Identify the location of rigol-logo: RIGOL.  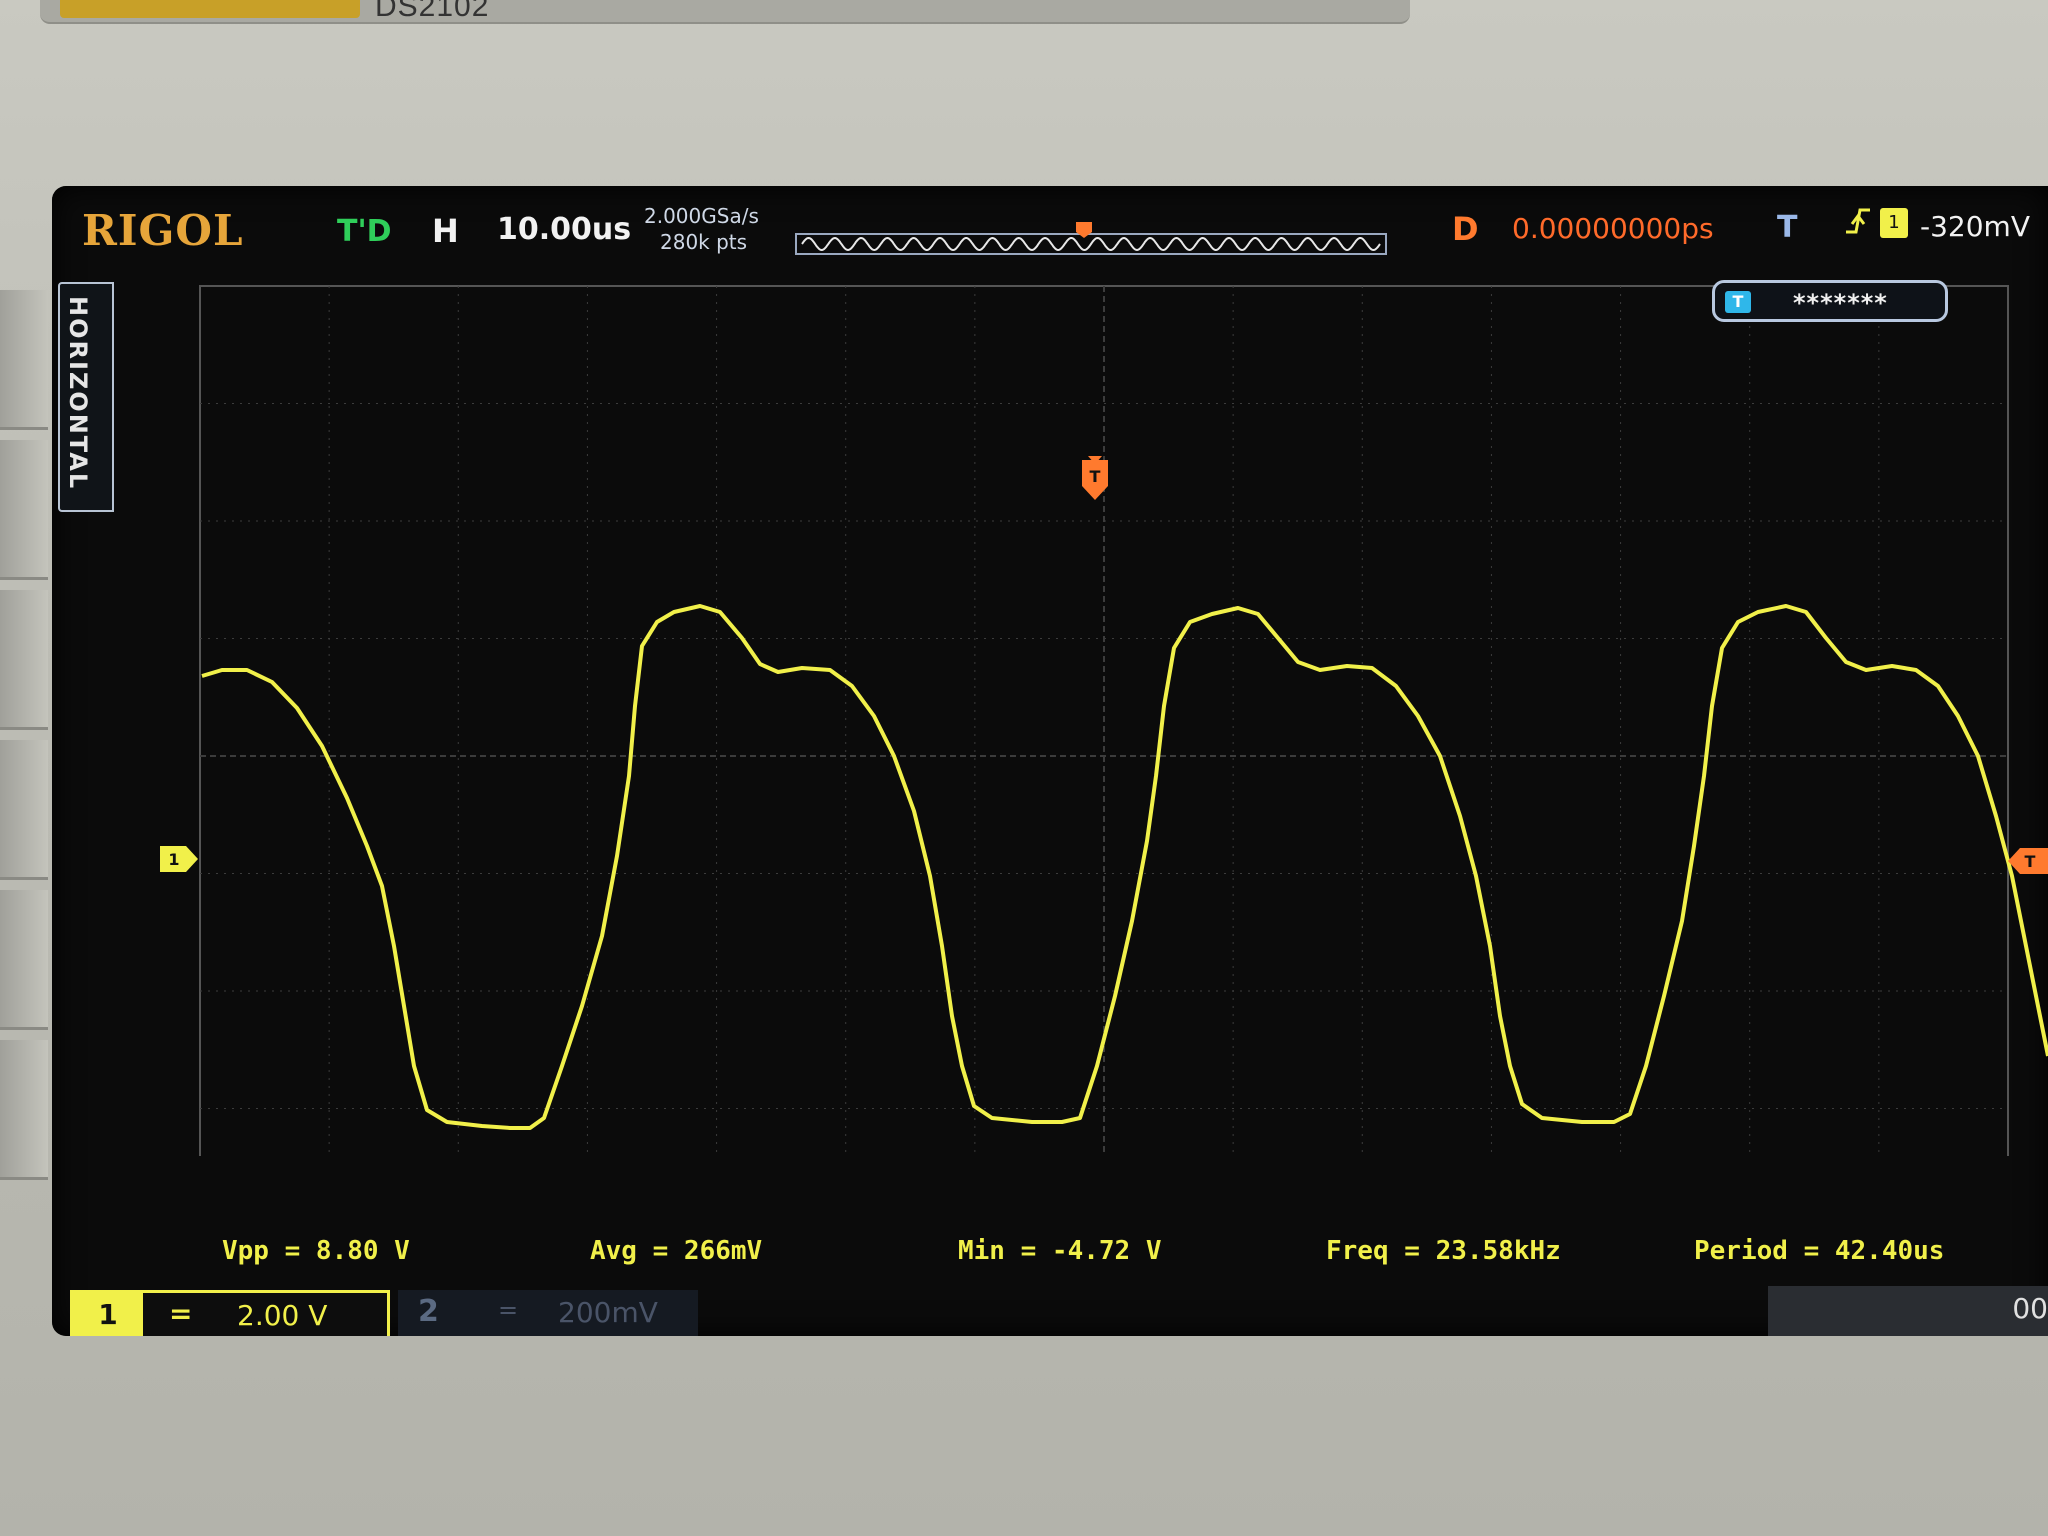
(163, 230).